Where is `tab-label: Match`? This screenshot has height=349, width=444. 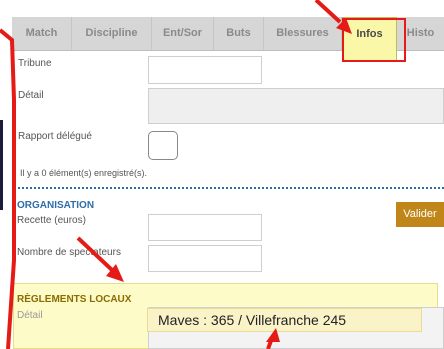
tab-label: Match is located at coordinates (41, 33).